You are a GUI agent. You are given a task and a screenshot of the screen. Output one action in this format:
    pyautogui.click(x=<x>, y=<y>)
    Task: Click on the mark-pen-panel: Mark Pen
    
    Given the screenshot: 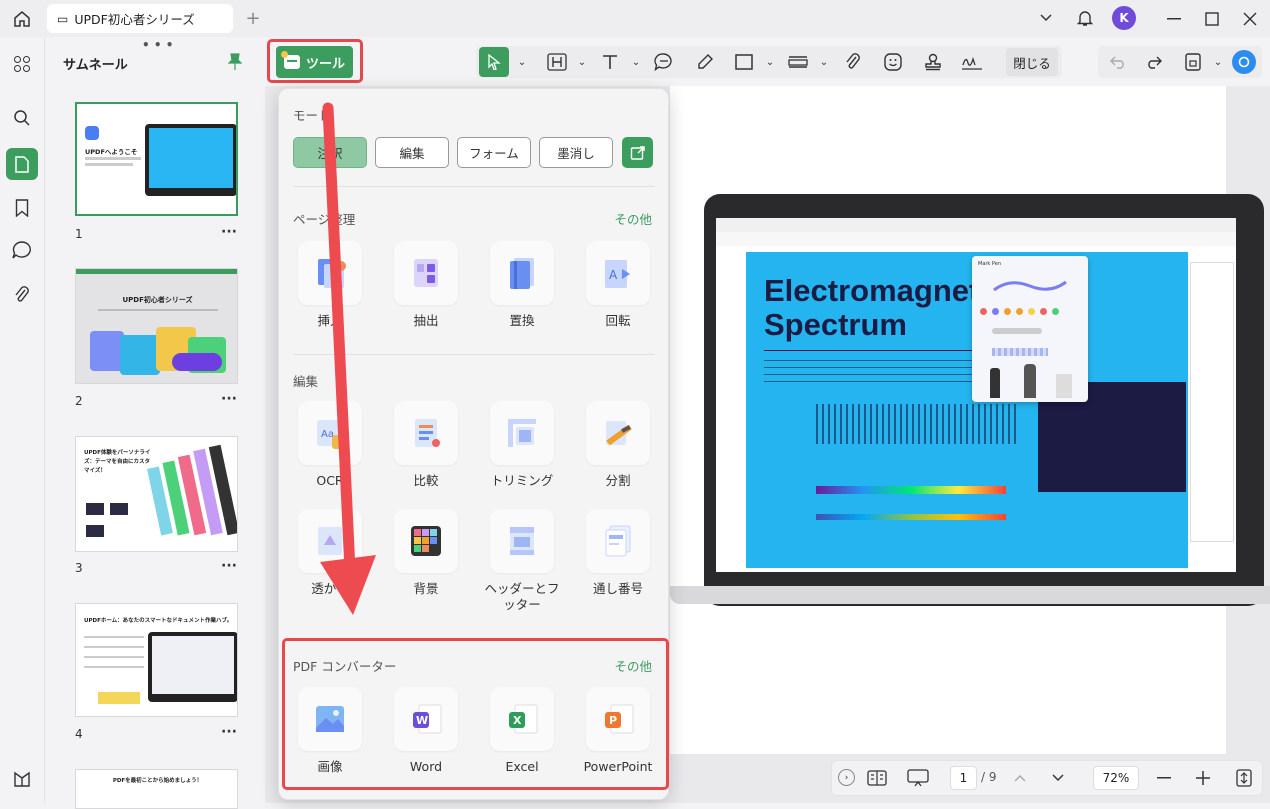 What is the action you would take?
    pyautogui.click(x=1030, y=329)
    